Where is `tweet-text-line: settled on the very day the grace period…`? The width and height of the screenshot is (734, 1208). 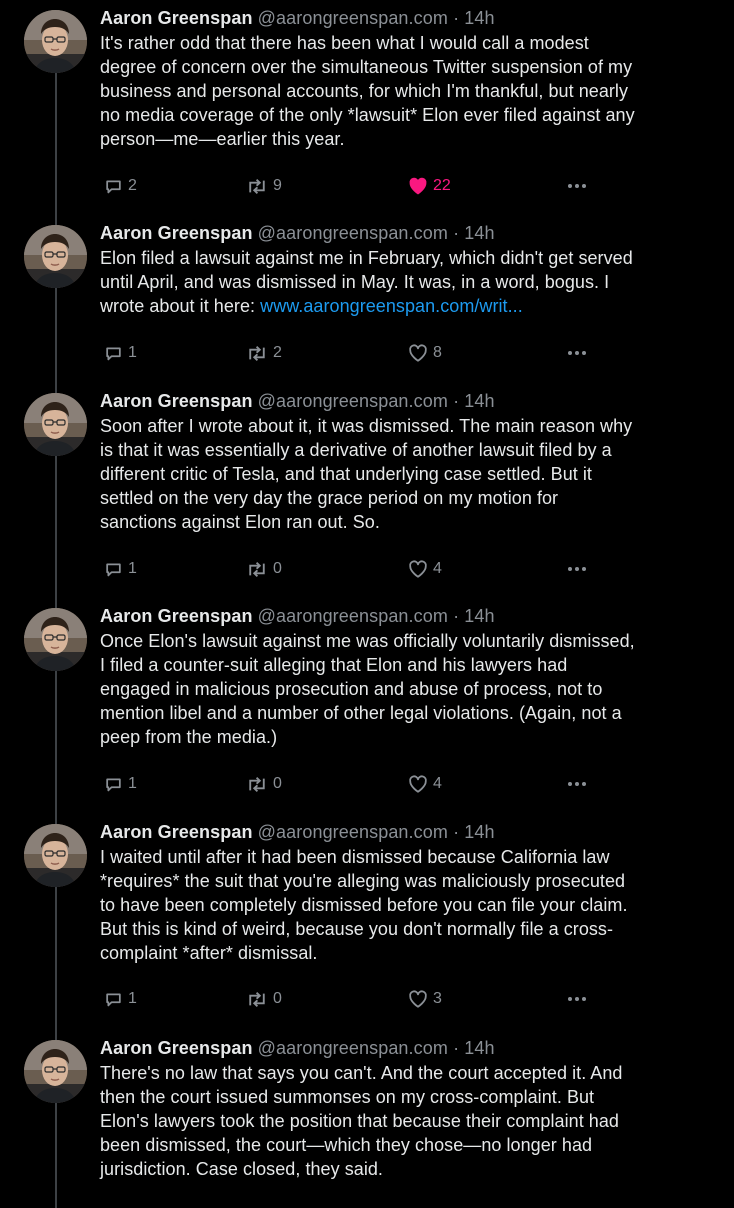 tweet-text-line: settled on the very day the grace period… is located at coordinates (329, 498).